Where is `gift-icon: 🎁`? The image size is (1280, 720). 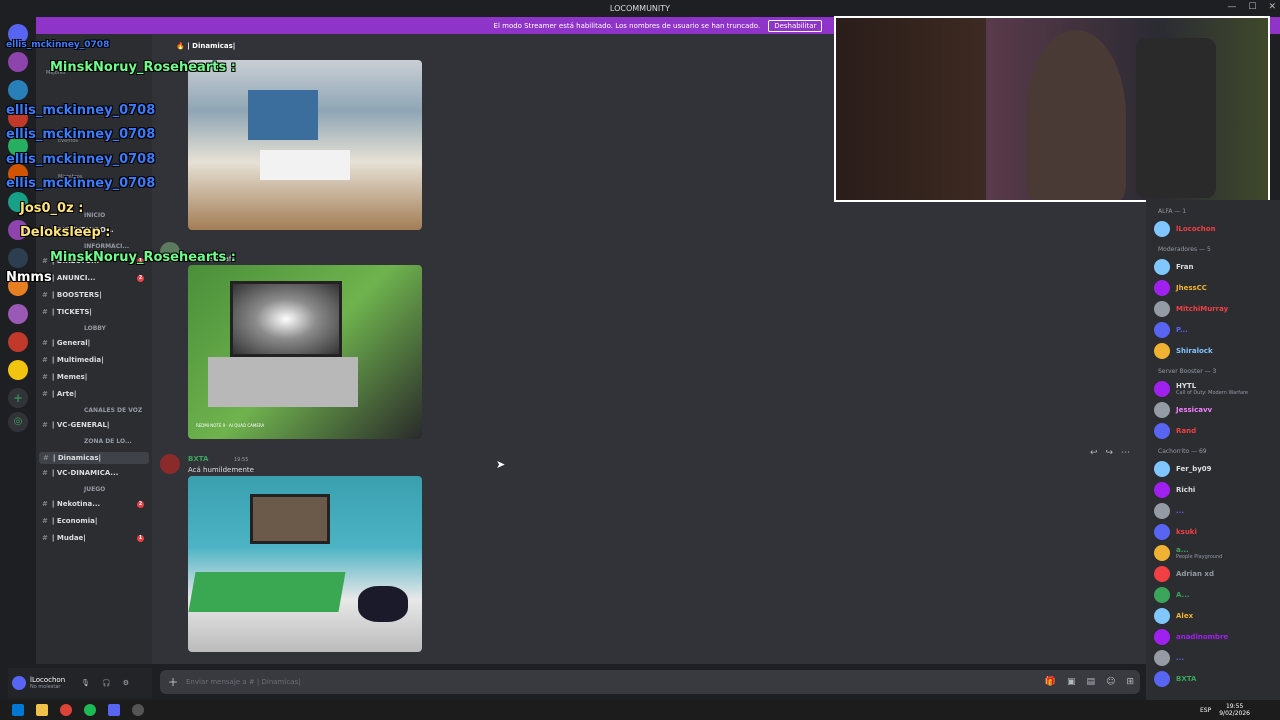 gift-icon: 🎁 is located at coordinates (1050, 682).